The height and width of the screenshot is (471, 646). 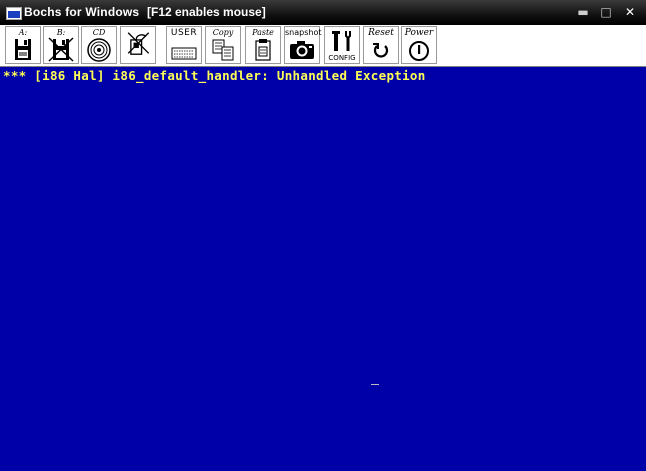 I want to click on floppy-a-label: A:, so click(x=23, y=32).